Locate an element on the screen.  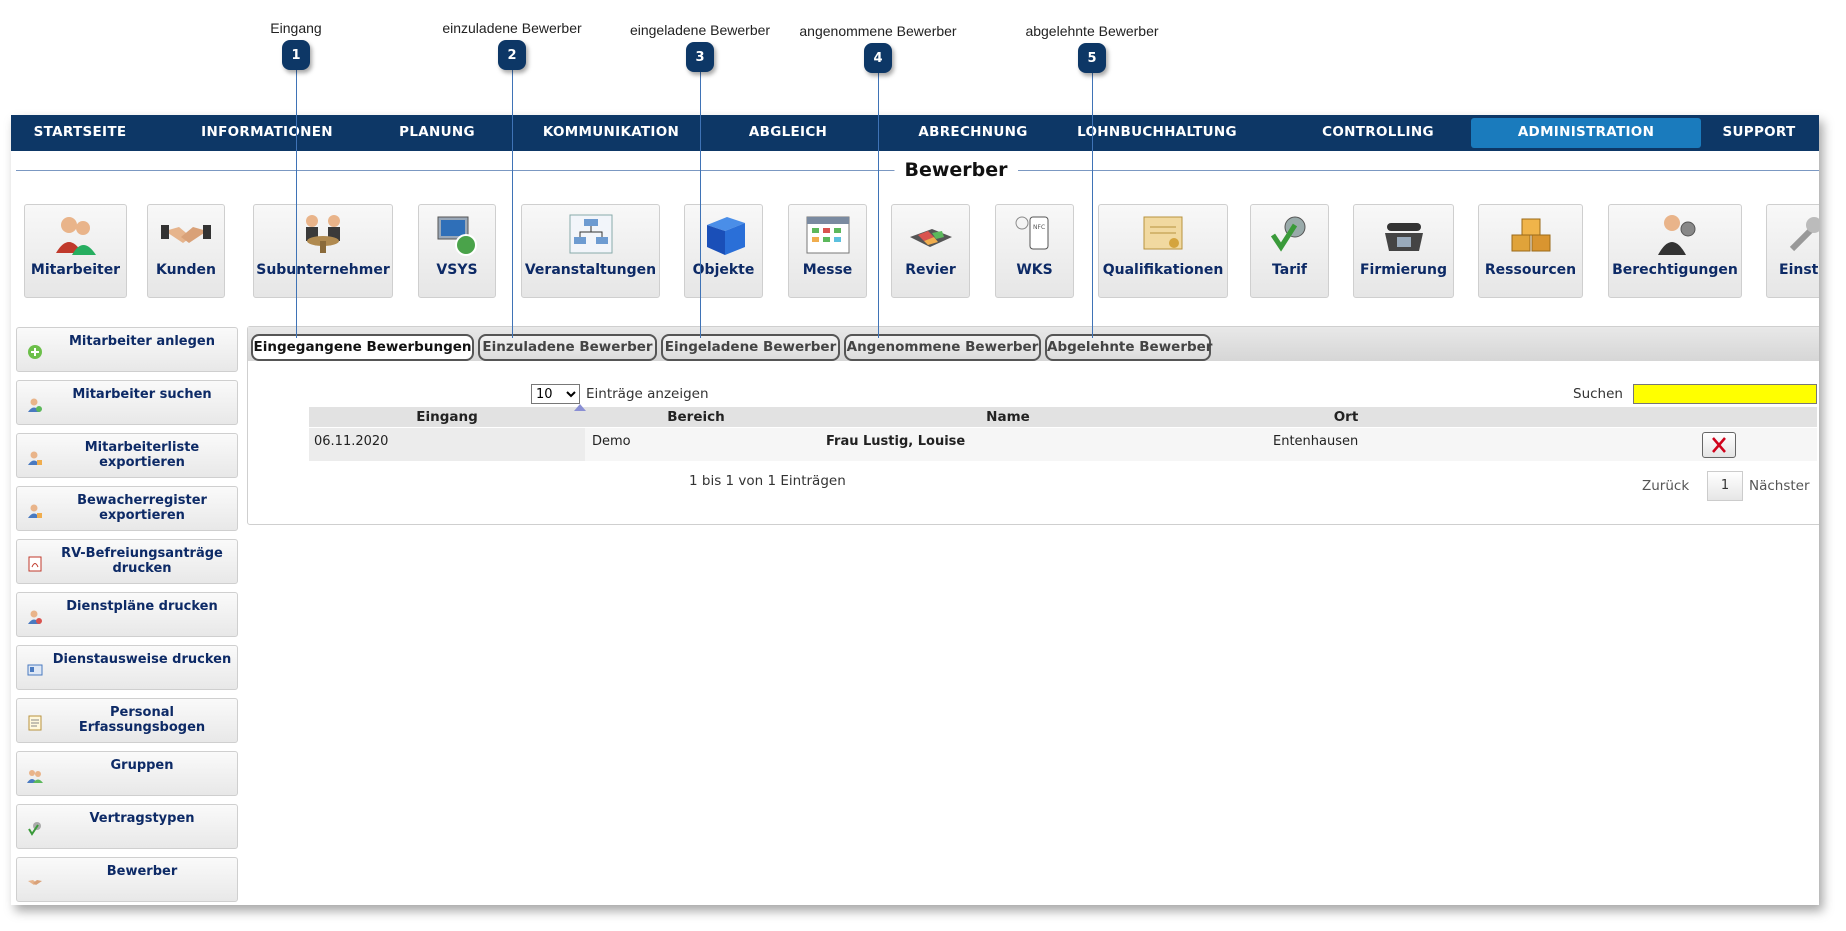
user-print-icon is located at coordinates (35, 617).